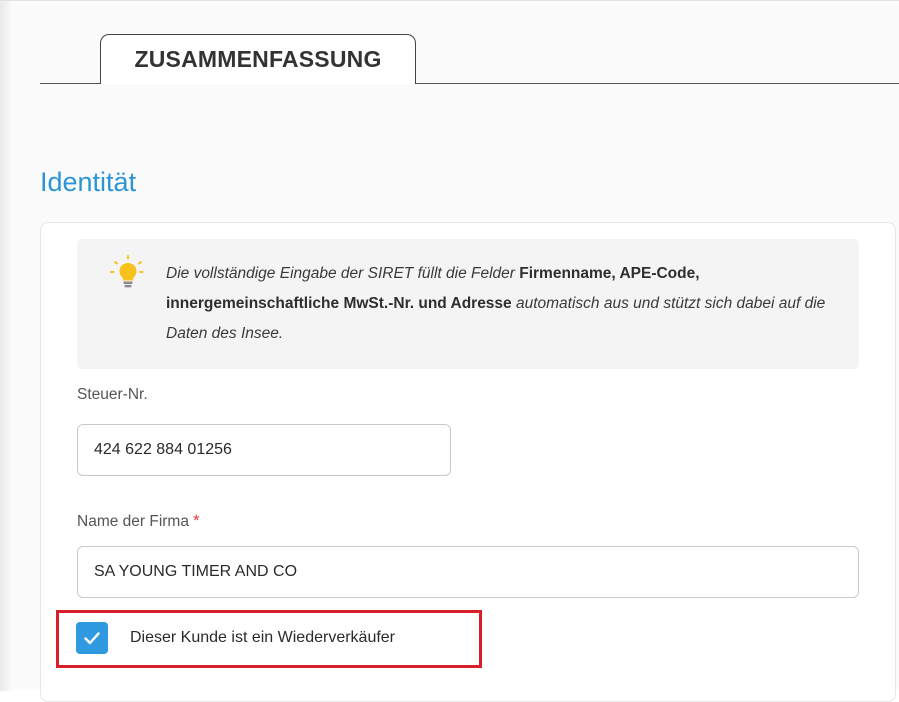 The height and width of the screenshot is (702, 899). I want to click on reseller-checkbox-label: Dieser Kunde ist ein Wiederverkäufer, so click(263, 637).